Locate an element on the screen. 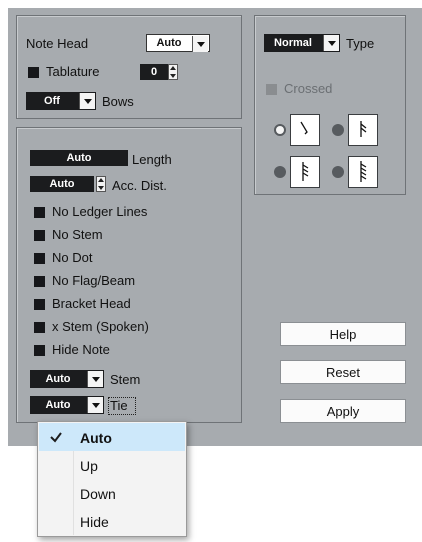  x-stem-spoken-checkbox is located at coordinates (39, 327).